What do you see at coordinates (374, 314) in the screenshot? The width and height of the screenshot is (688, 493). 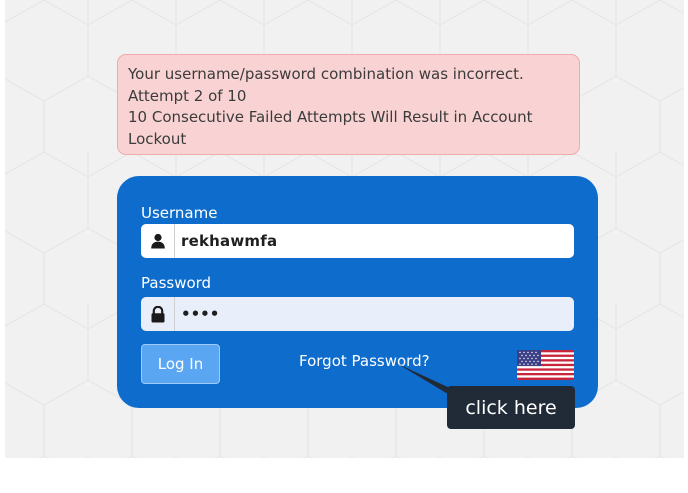 I see `password-input: ••••` at bounding box center [374, 314].